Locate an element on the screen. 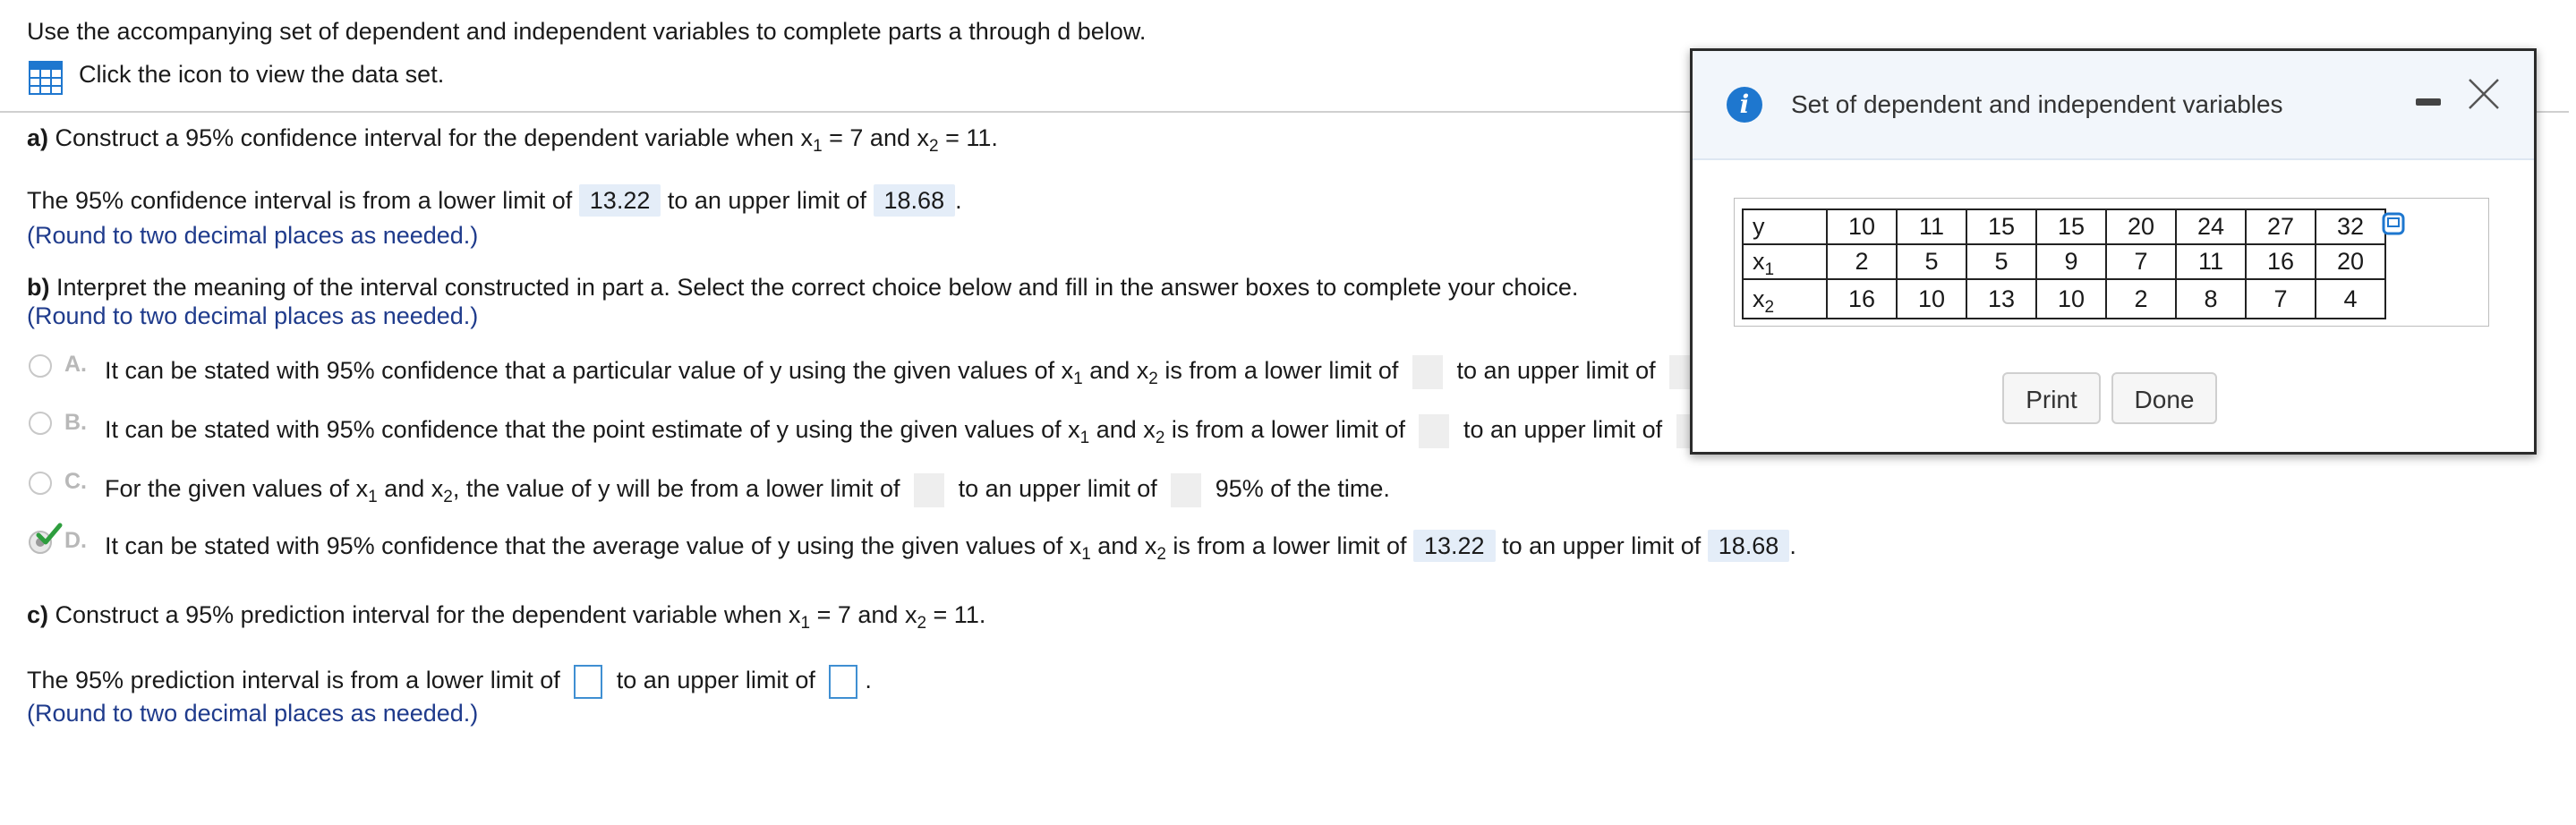 The height and width of the screenshot is (825, 2576). row-label-x1: x1 is located at coordinates (1785, 261).